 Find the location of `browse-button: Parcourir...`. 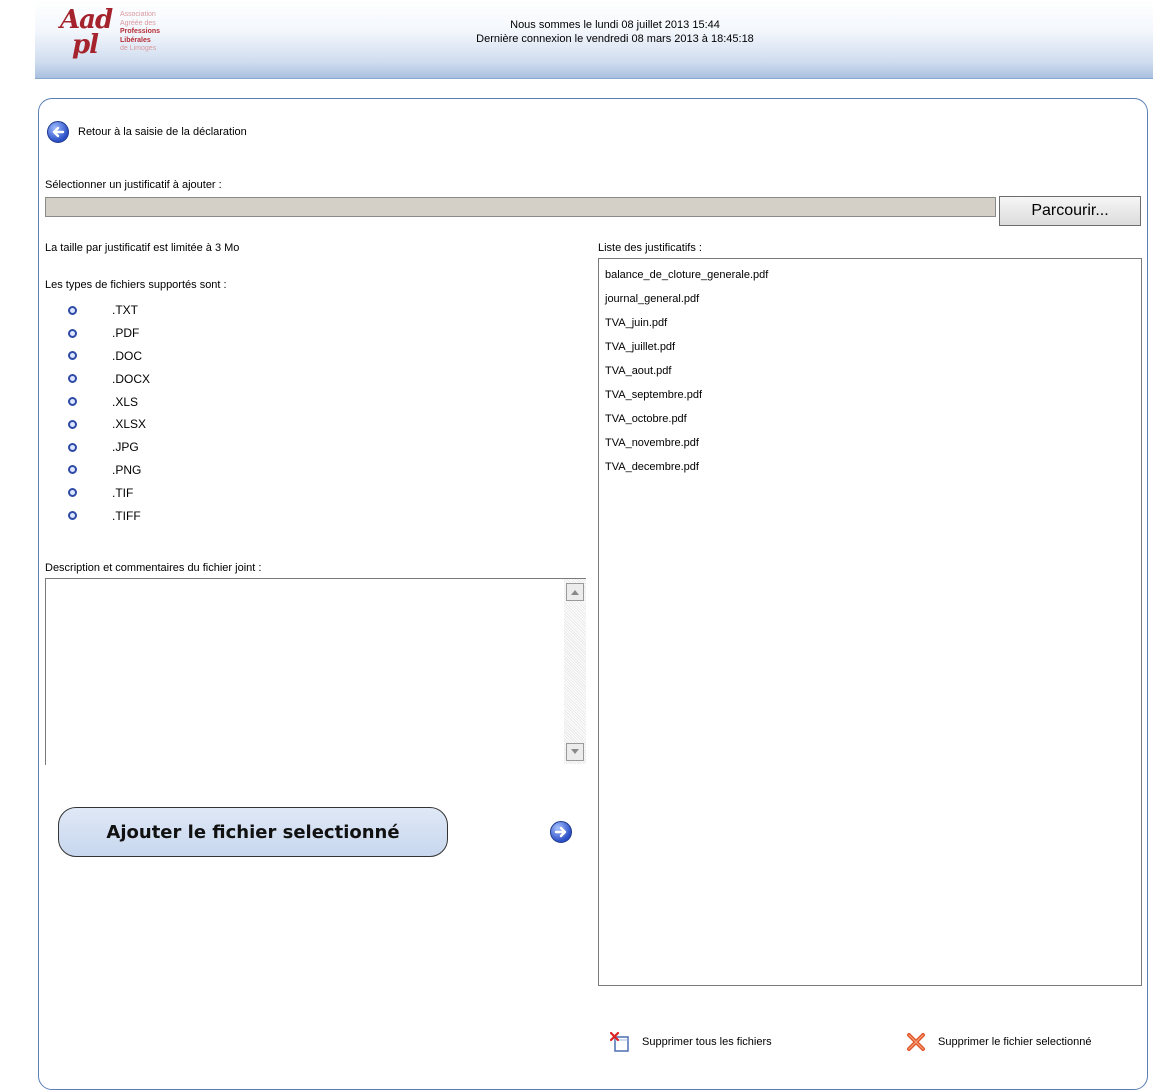

browse-button: Parcourir... is located at coordinates (1070, 211).